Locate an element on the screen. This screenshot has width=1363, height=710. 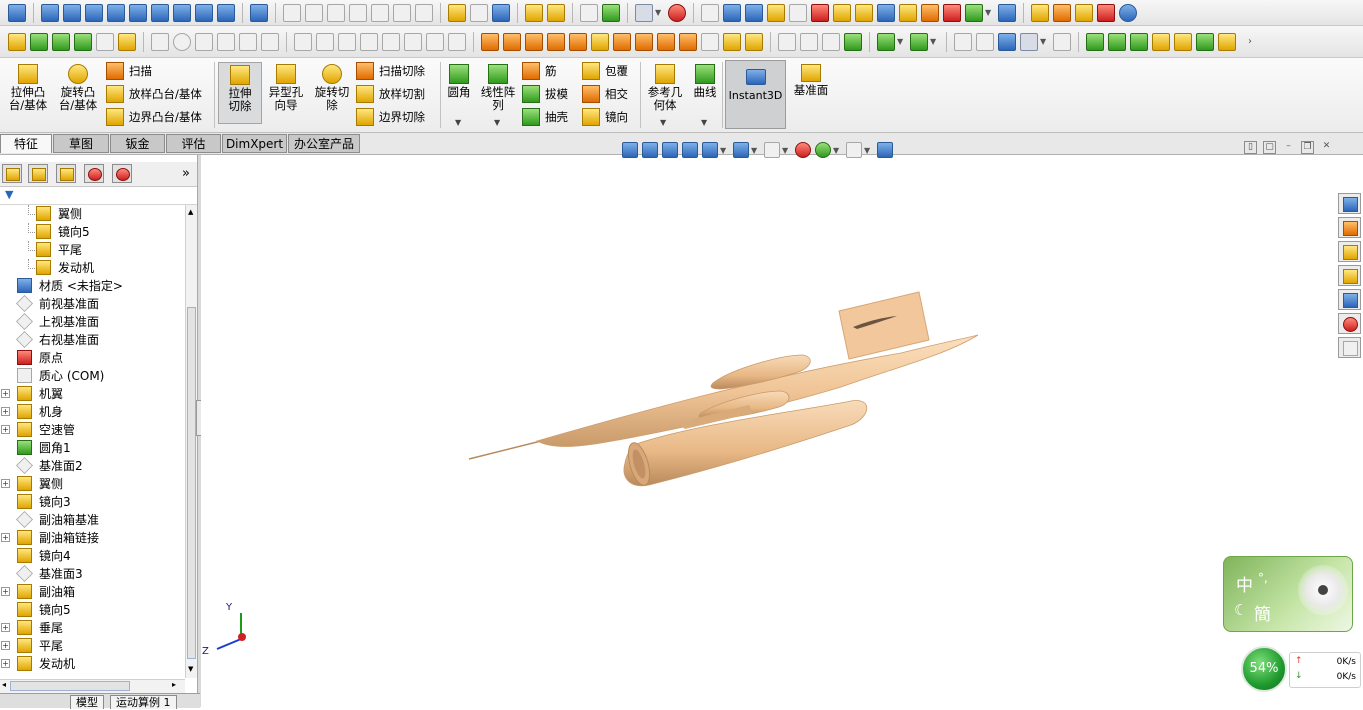
display-style-icon is located at coordinates (741, 150).